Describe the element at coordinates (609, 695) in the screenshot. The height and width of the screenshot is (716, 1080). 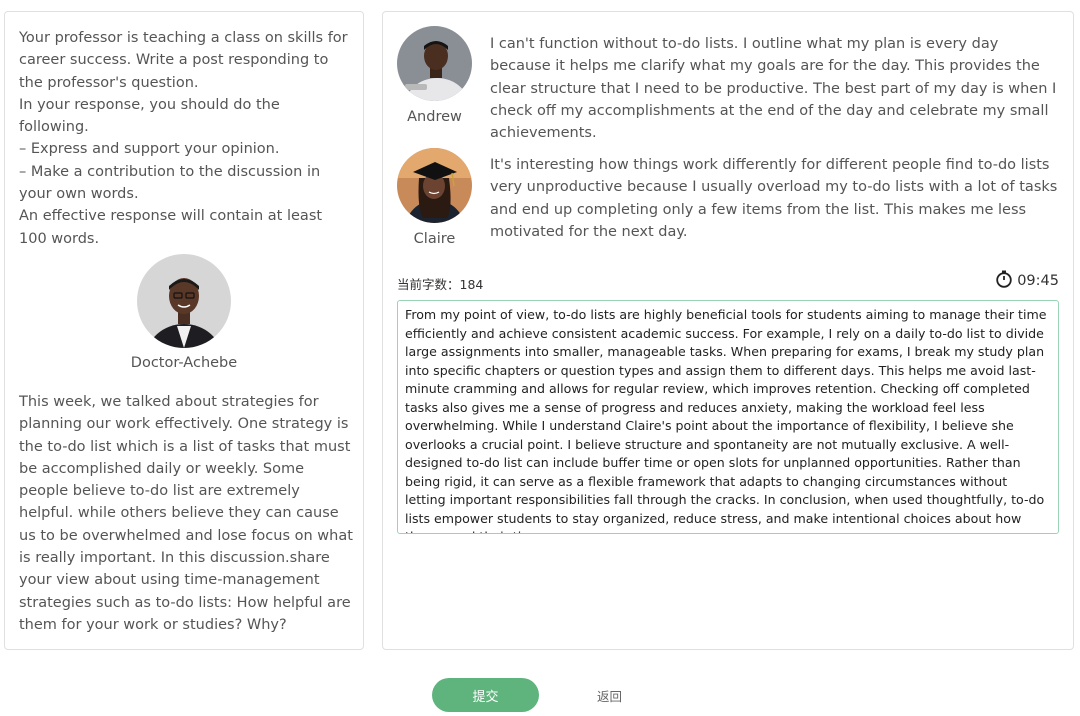
I see `back-link: 返回` at that location.